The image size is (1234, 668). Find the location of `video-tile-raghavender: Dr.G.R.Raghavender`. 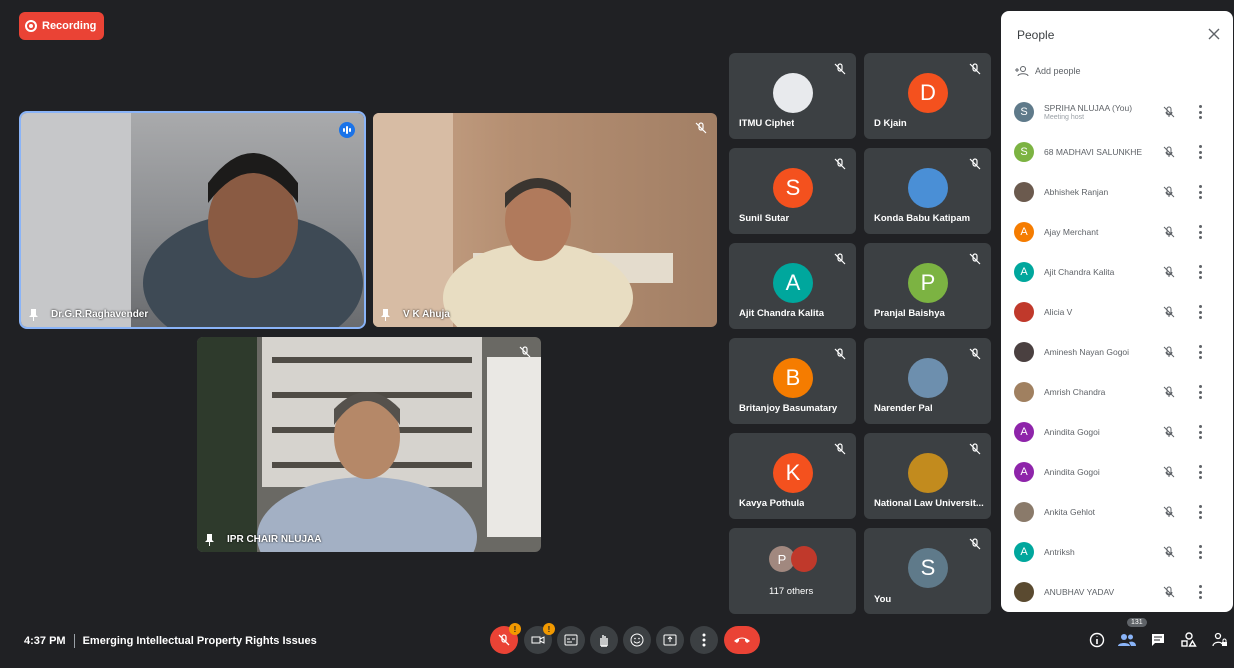

video-tile-raghavender: Dr.G.R.Raghavender is located at coordinates (192, 220).